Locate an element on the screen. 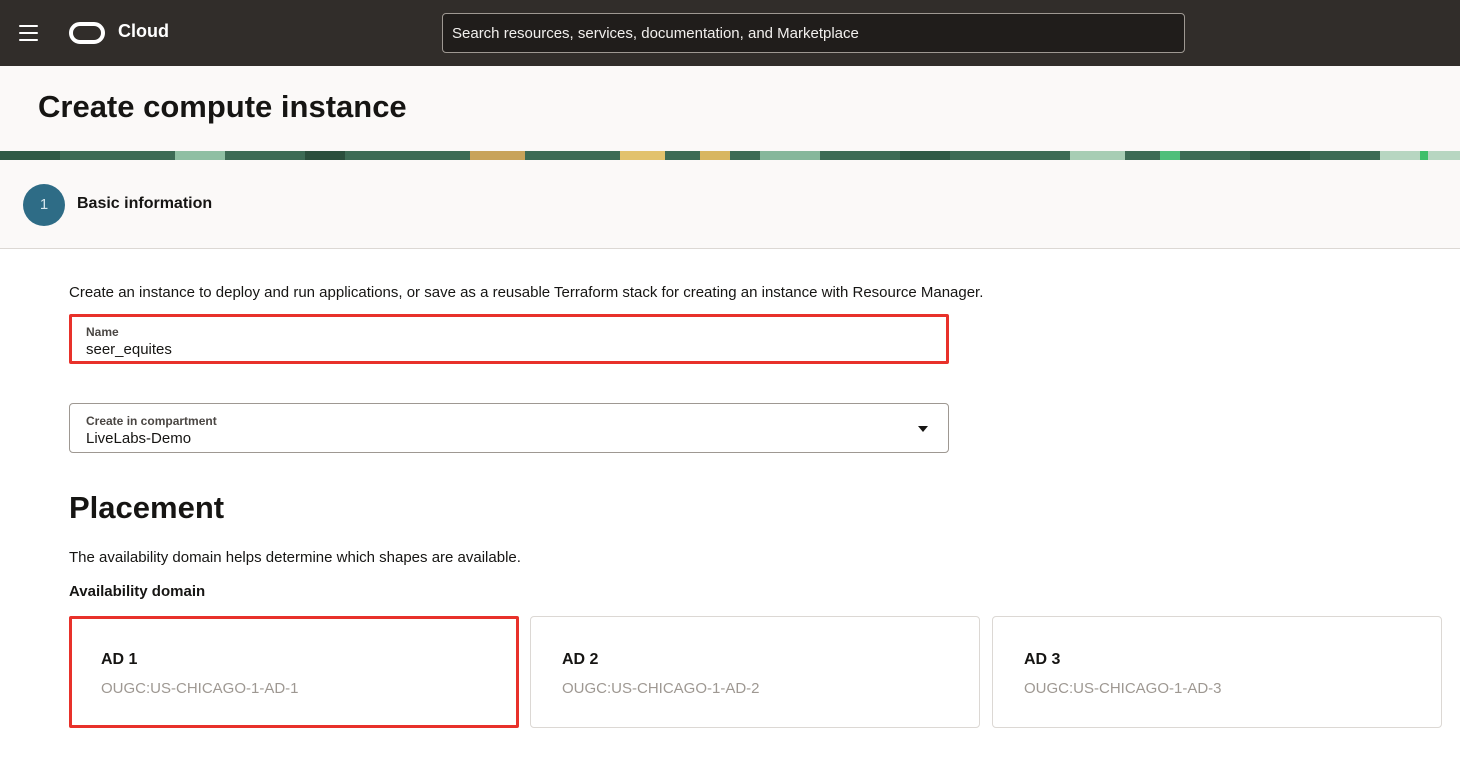  hamburger-menu-icon is located at coordinates (29, 33).